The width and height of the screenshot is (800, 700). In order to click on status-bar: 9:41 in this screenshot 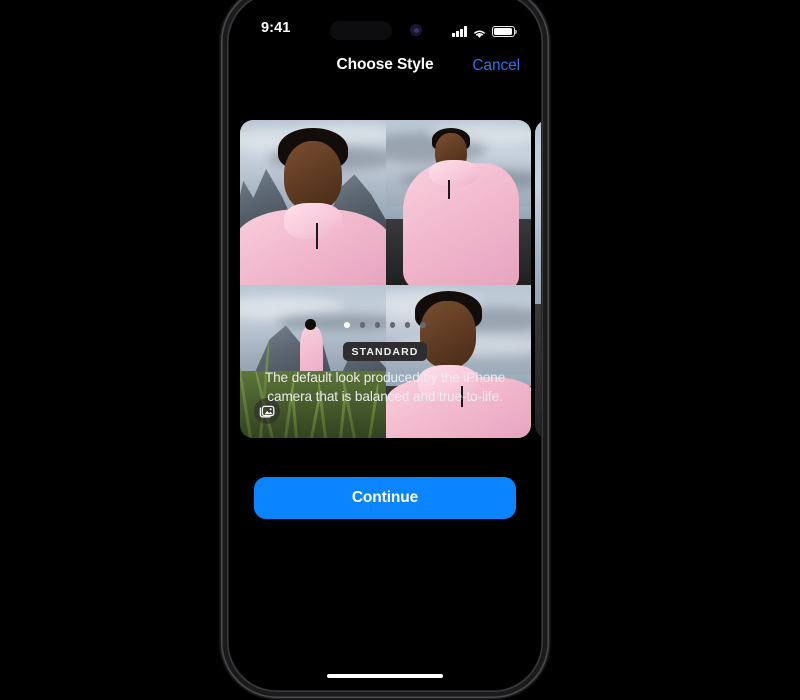, I will do `click(385, 31)`.